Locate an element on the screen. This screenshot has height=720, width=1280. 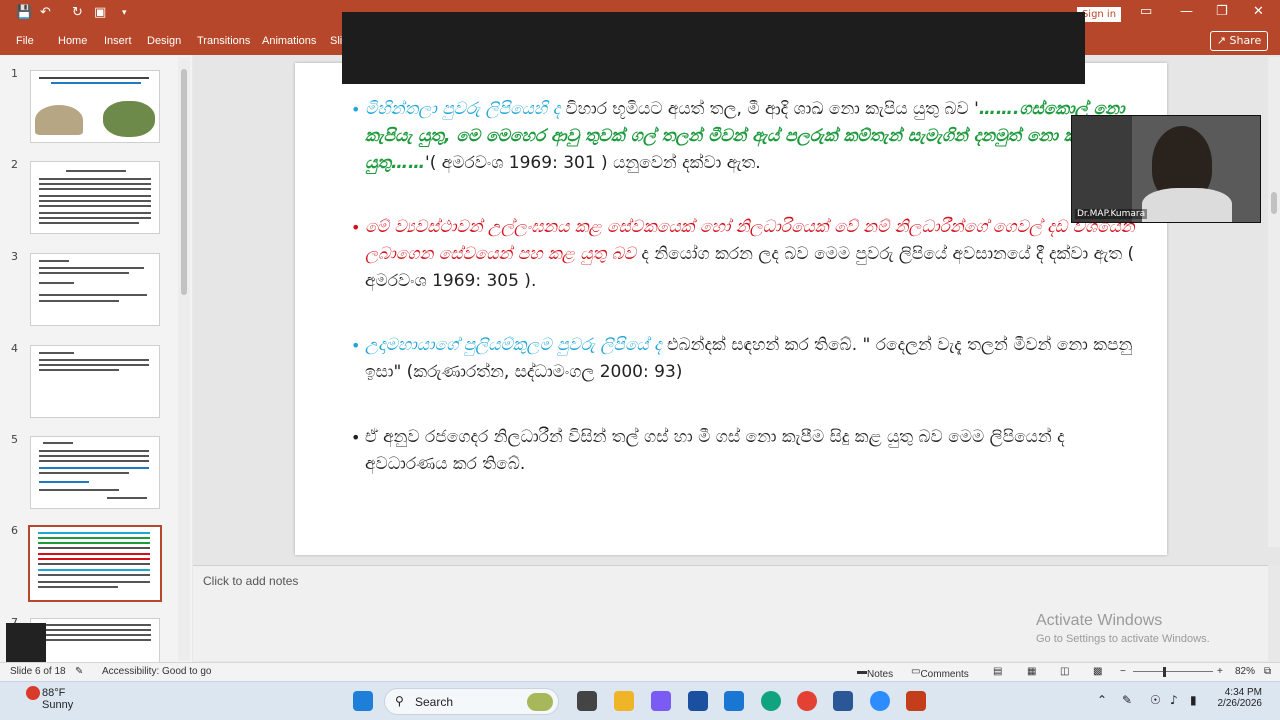
bullet-1-citation: '( අමරවංශ 1969: 301 ) යනුවෙන් දක්වා ඇත. is located at coordinates (593, 163).